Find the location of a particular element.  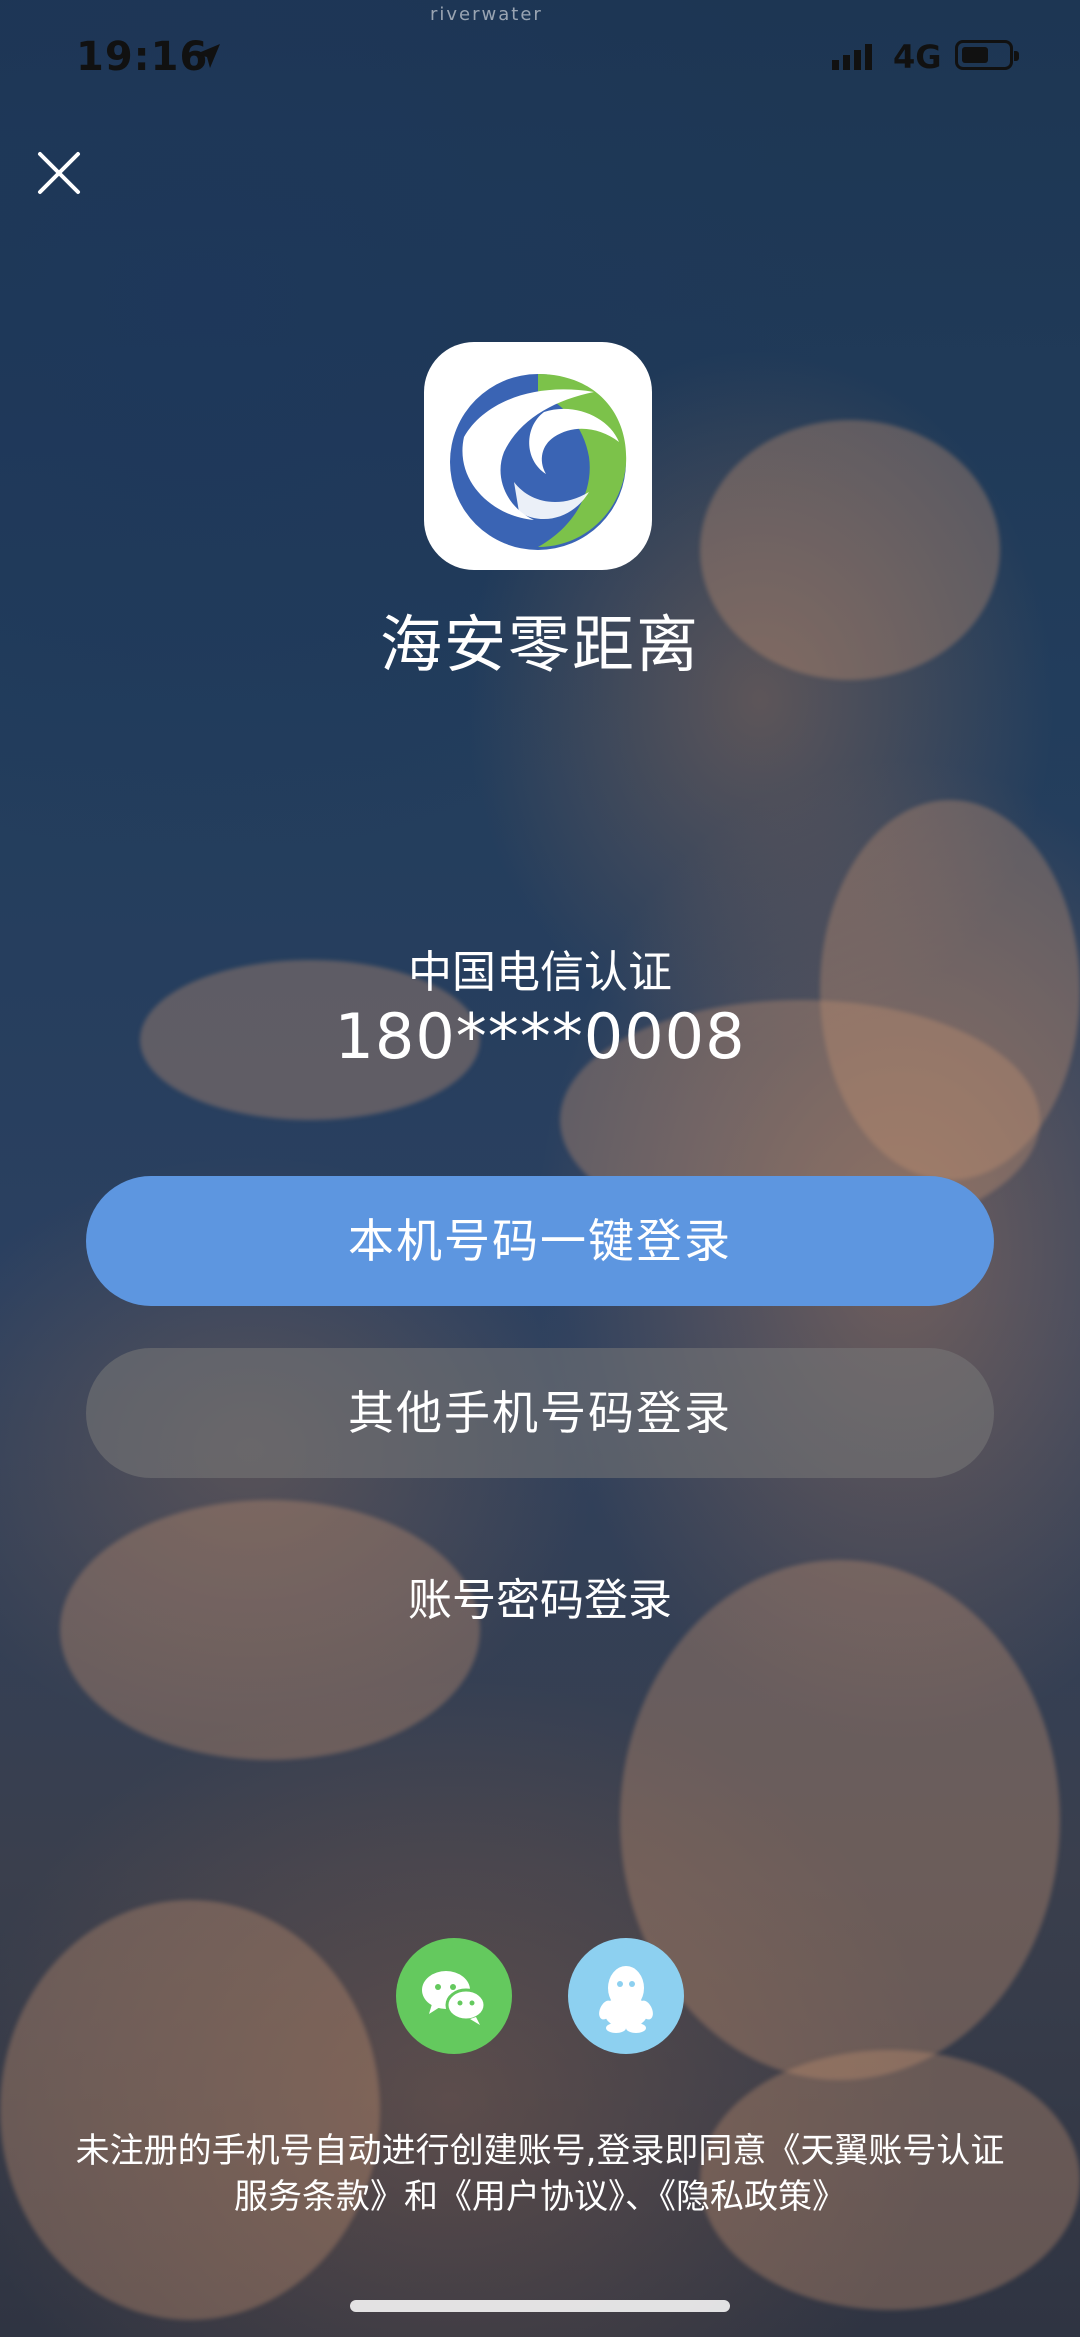

qq-icon is located at coordinates (626, 1999).